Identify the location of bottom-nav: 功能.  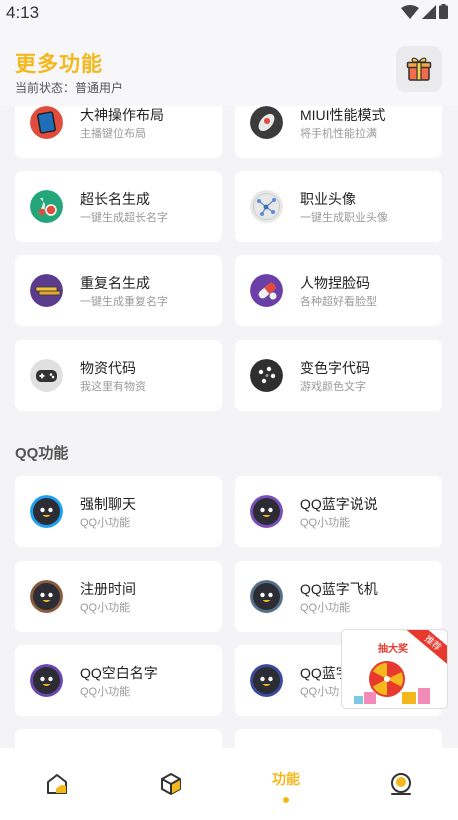
(229, 784).